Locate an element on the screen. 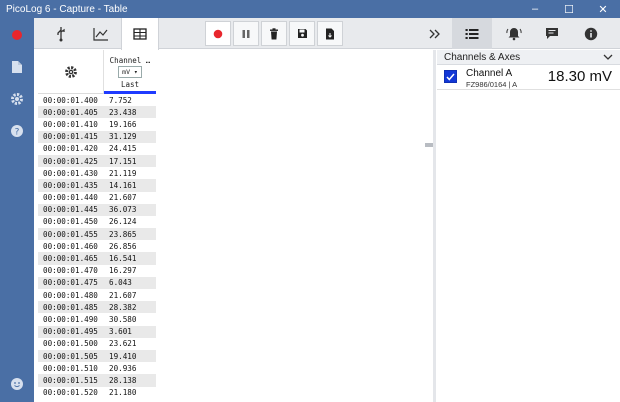  table-row: 00:00:01.415 31.129 is located at coordinates (97, 136).